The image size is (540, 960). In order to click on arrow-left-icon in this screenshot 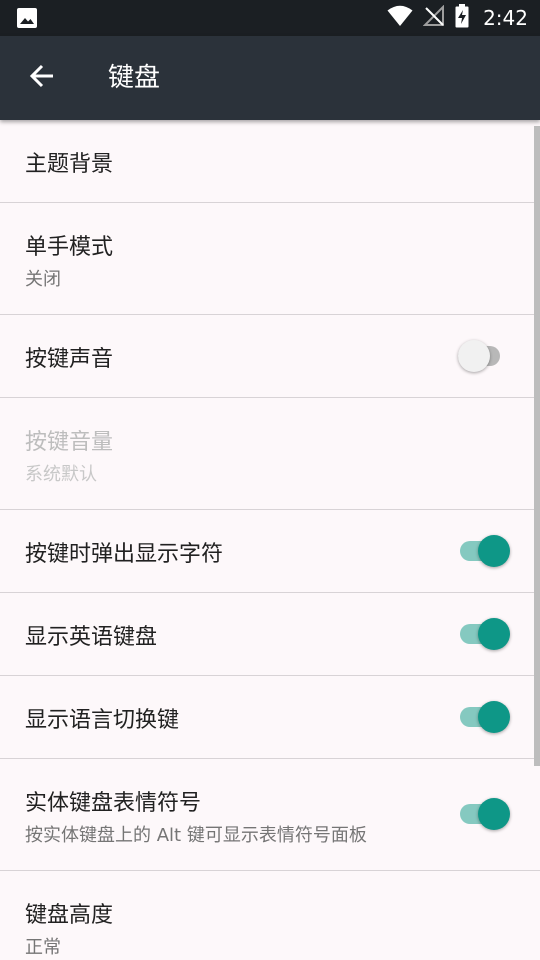, I will do `click(42, 78)`.